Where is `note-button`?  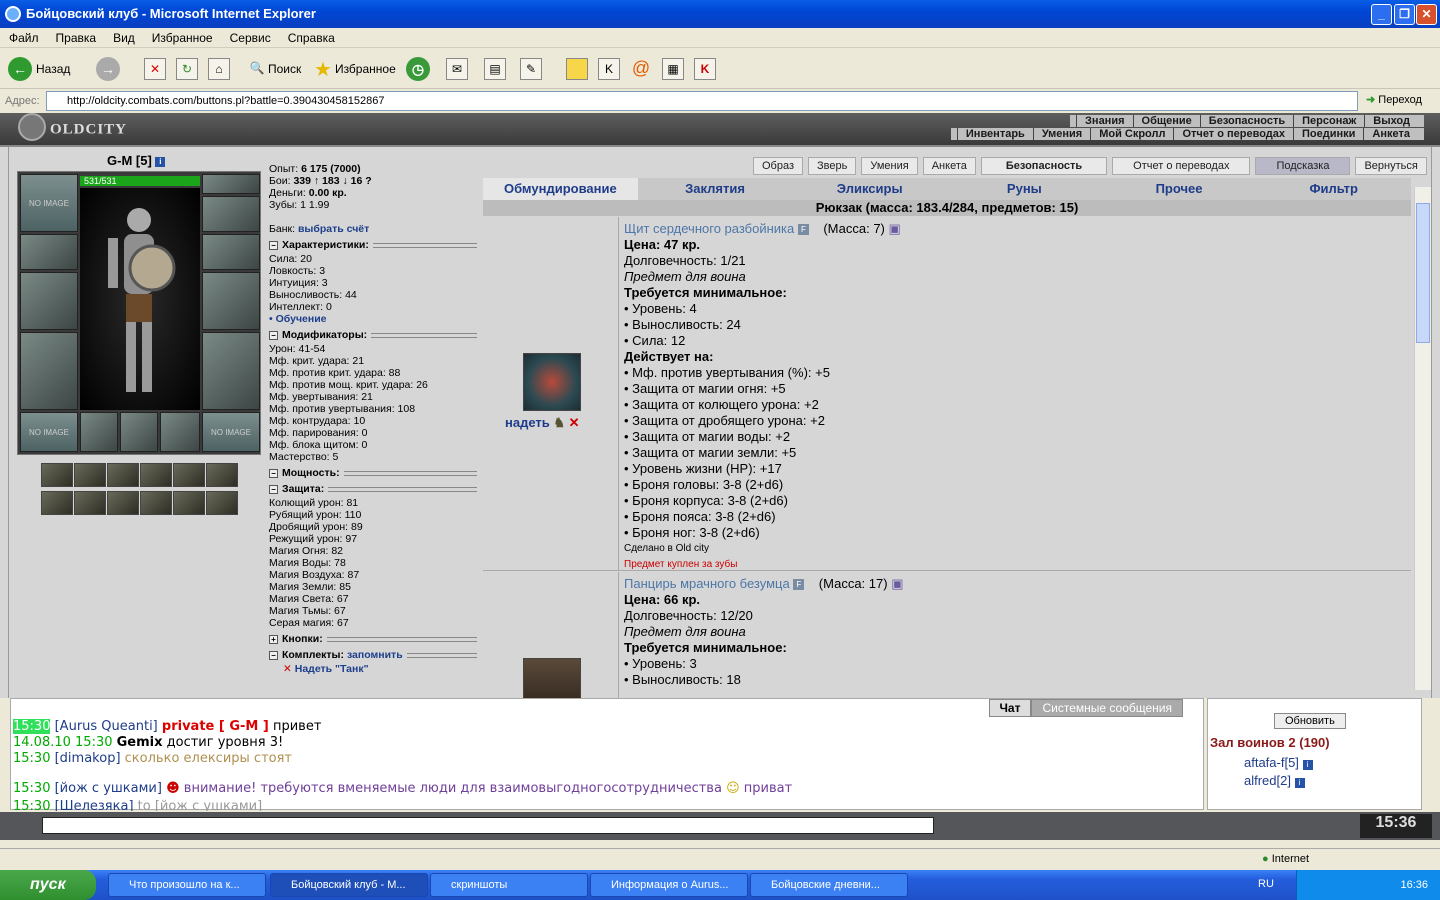
note-button is located at coordinates (577, 69).